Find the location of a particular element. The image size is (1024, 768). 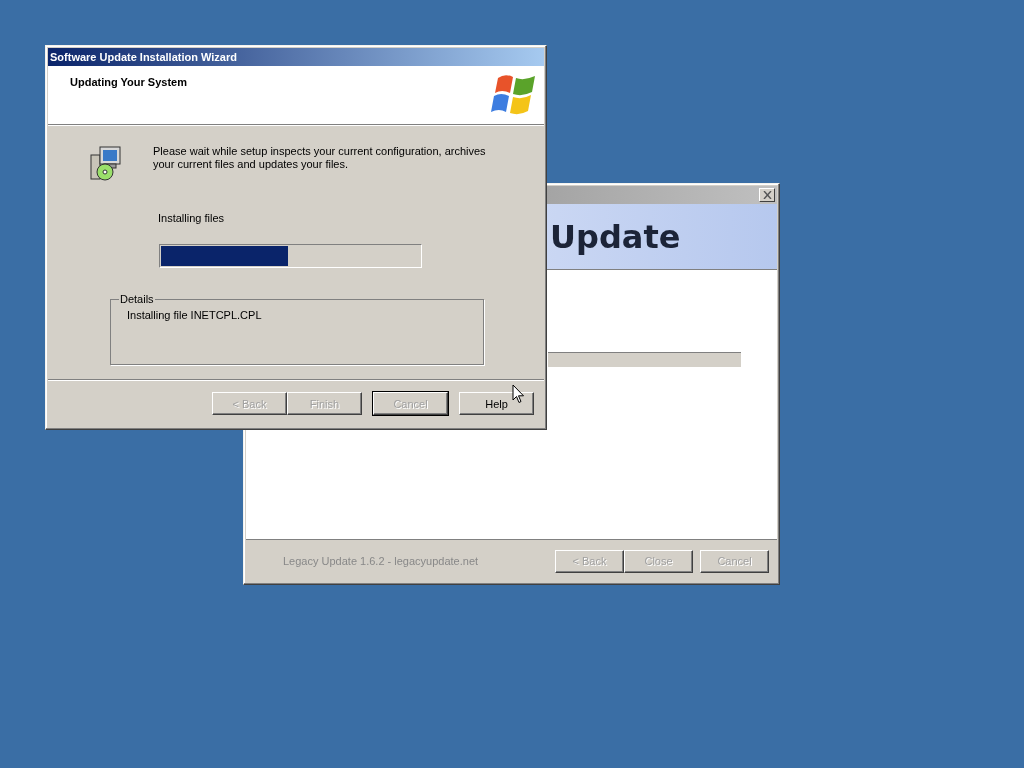

instruction-text: Please wait while setup inspects your current configuration, archives your current files and updates your files. is located at coordinates (320, 158).